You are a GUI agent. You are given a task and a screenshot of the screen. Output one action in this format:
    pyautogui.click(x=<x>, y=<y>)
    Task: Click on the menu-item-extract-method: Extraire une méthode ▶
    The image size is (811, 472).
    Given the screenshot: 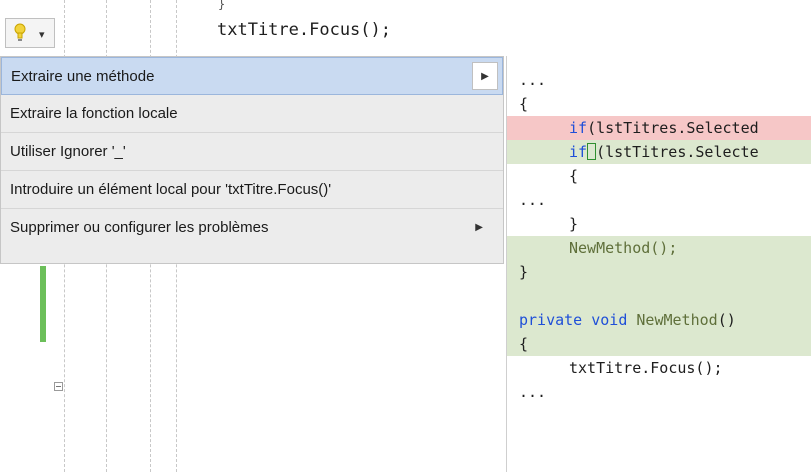 What is the action you would take?
    pyautogui.click(x=252, y=76)
    